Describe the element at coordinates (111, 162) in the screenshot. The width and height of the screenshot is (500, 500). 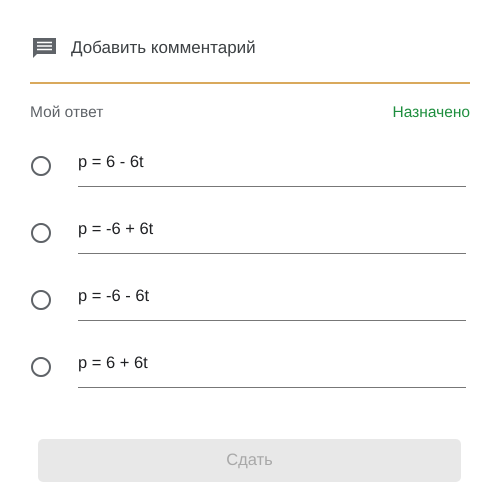
I see `option-label: p = 6 - 6t` at that location.